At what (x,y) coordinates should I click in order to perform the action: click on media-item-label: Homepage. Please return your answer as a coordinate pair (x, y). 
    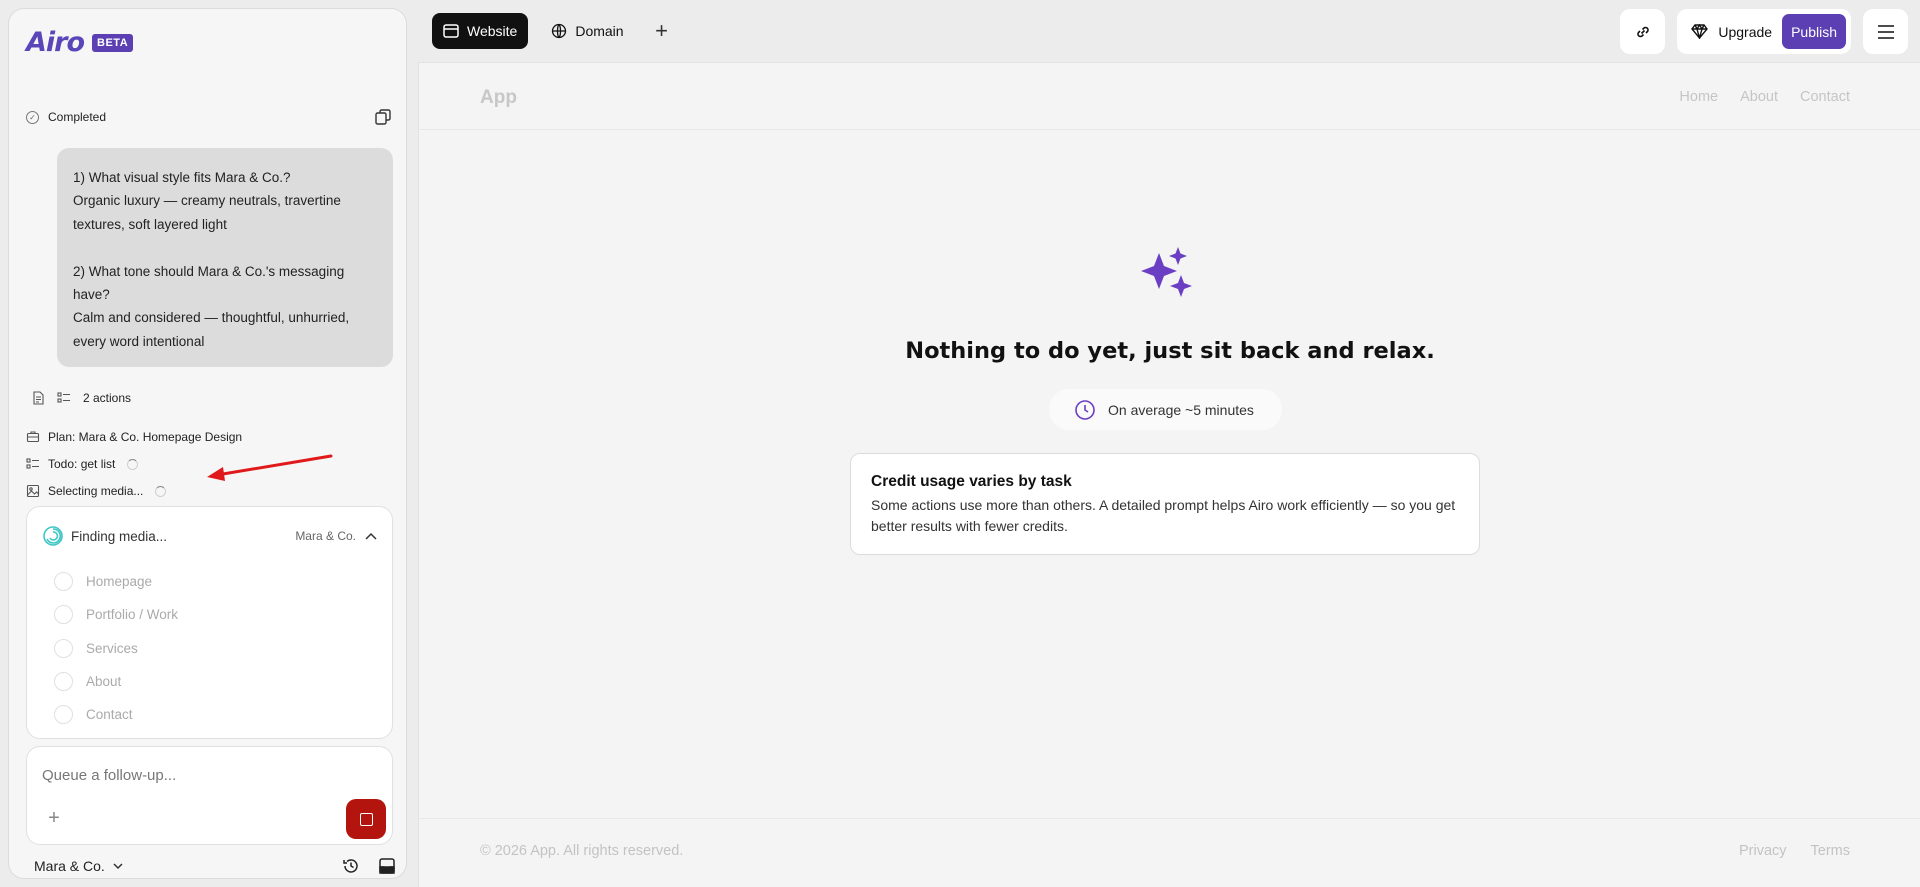
    Looking at the image, I should click on (119, 582).